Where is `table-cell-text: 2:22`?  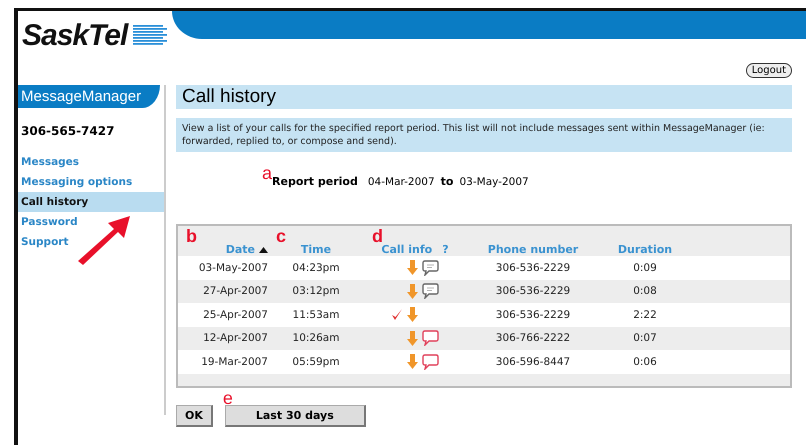
table-cell-text: 2:22 is located at coordinates (645, 314).